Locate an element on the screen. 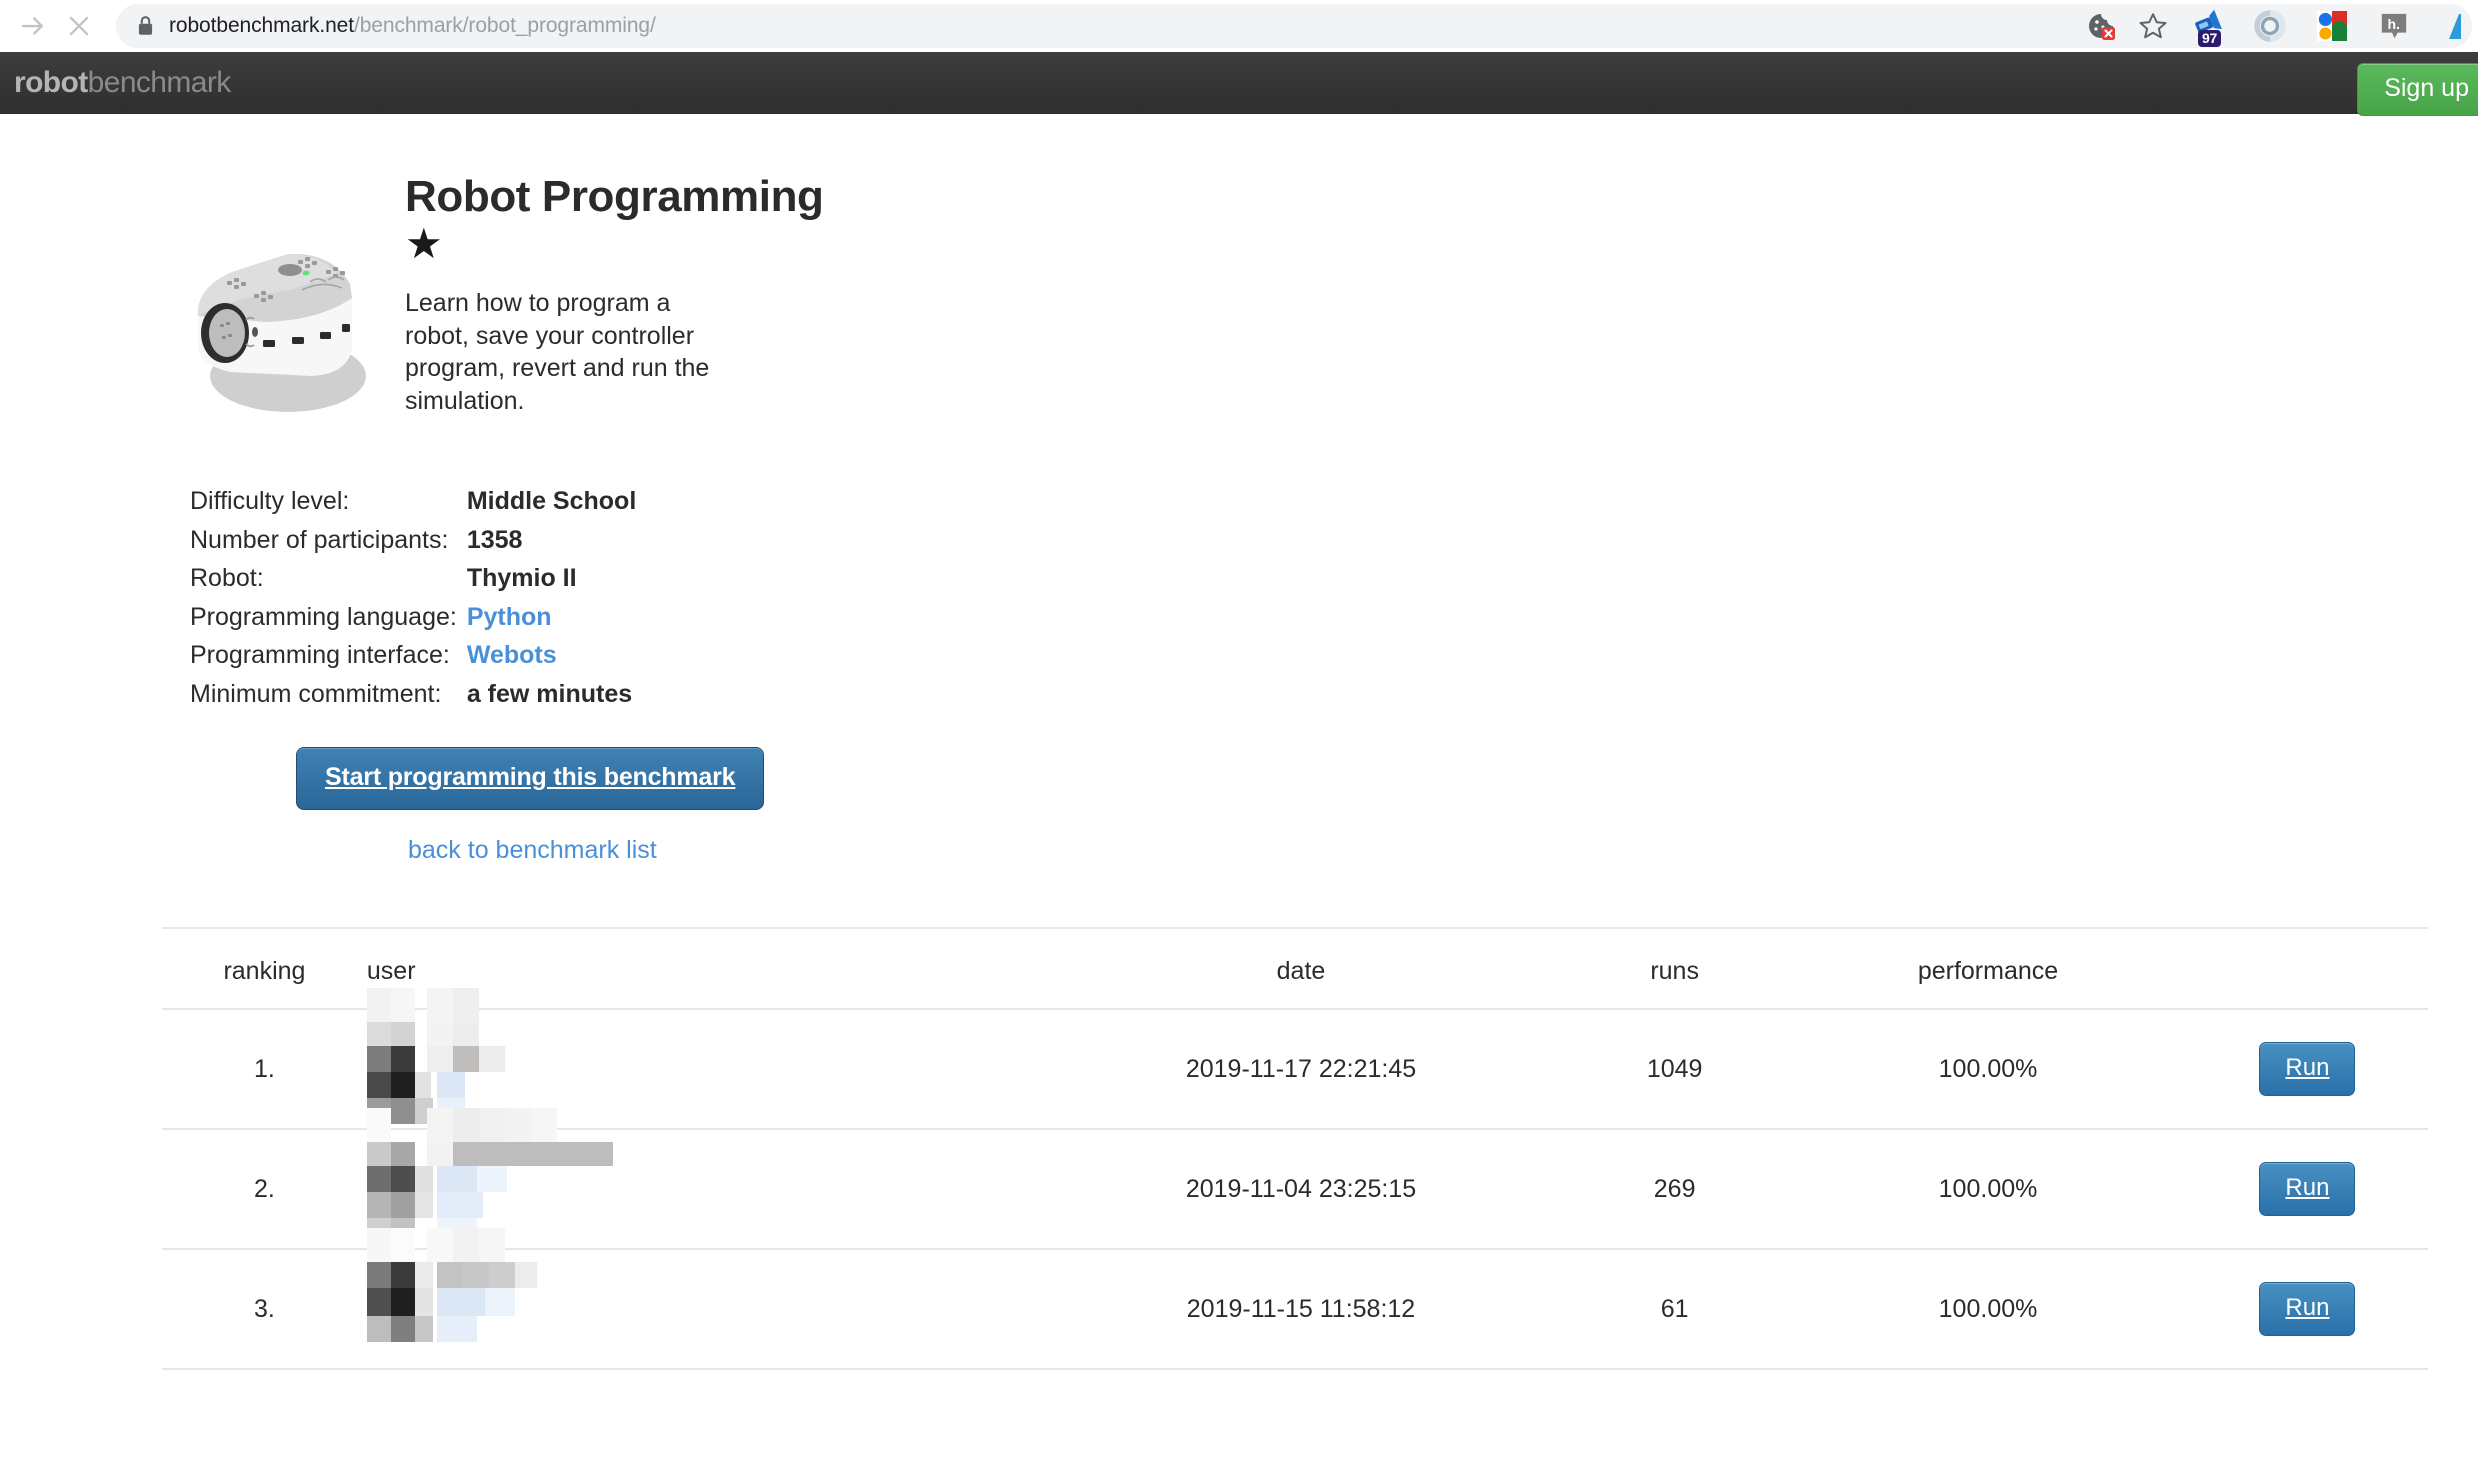 Image resolution: width=2478 pixels, height=1484 pixels. cell-date: 2019-11-15 11:58:12 is located at coordinates (1301, 1309).